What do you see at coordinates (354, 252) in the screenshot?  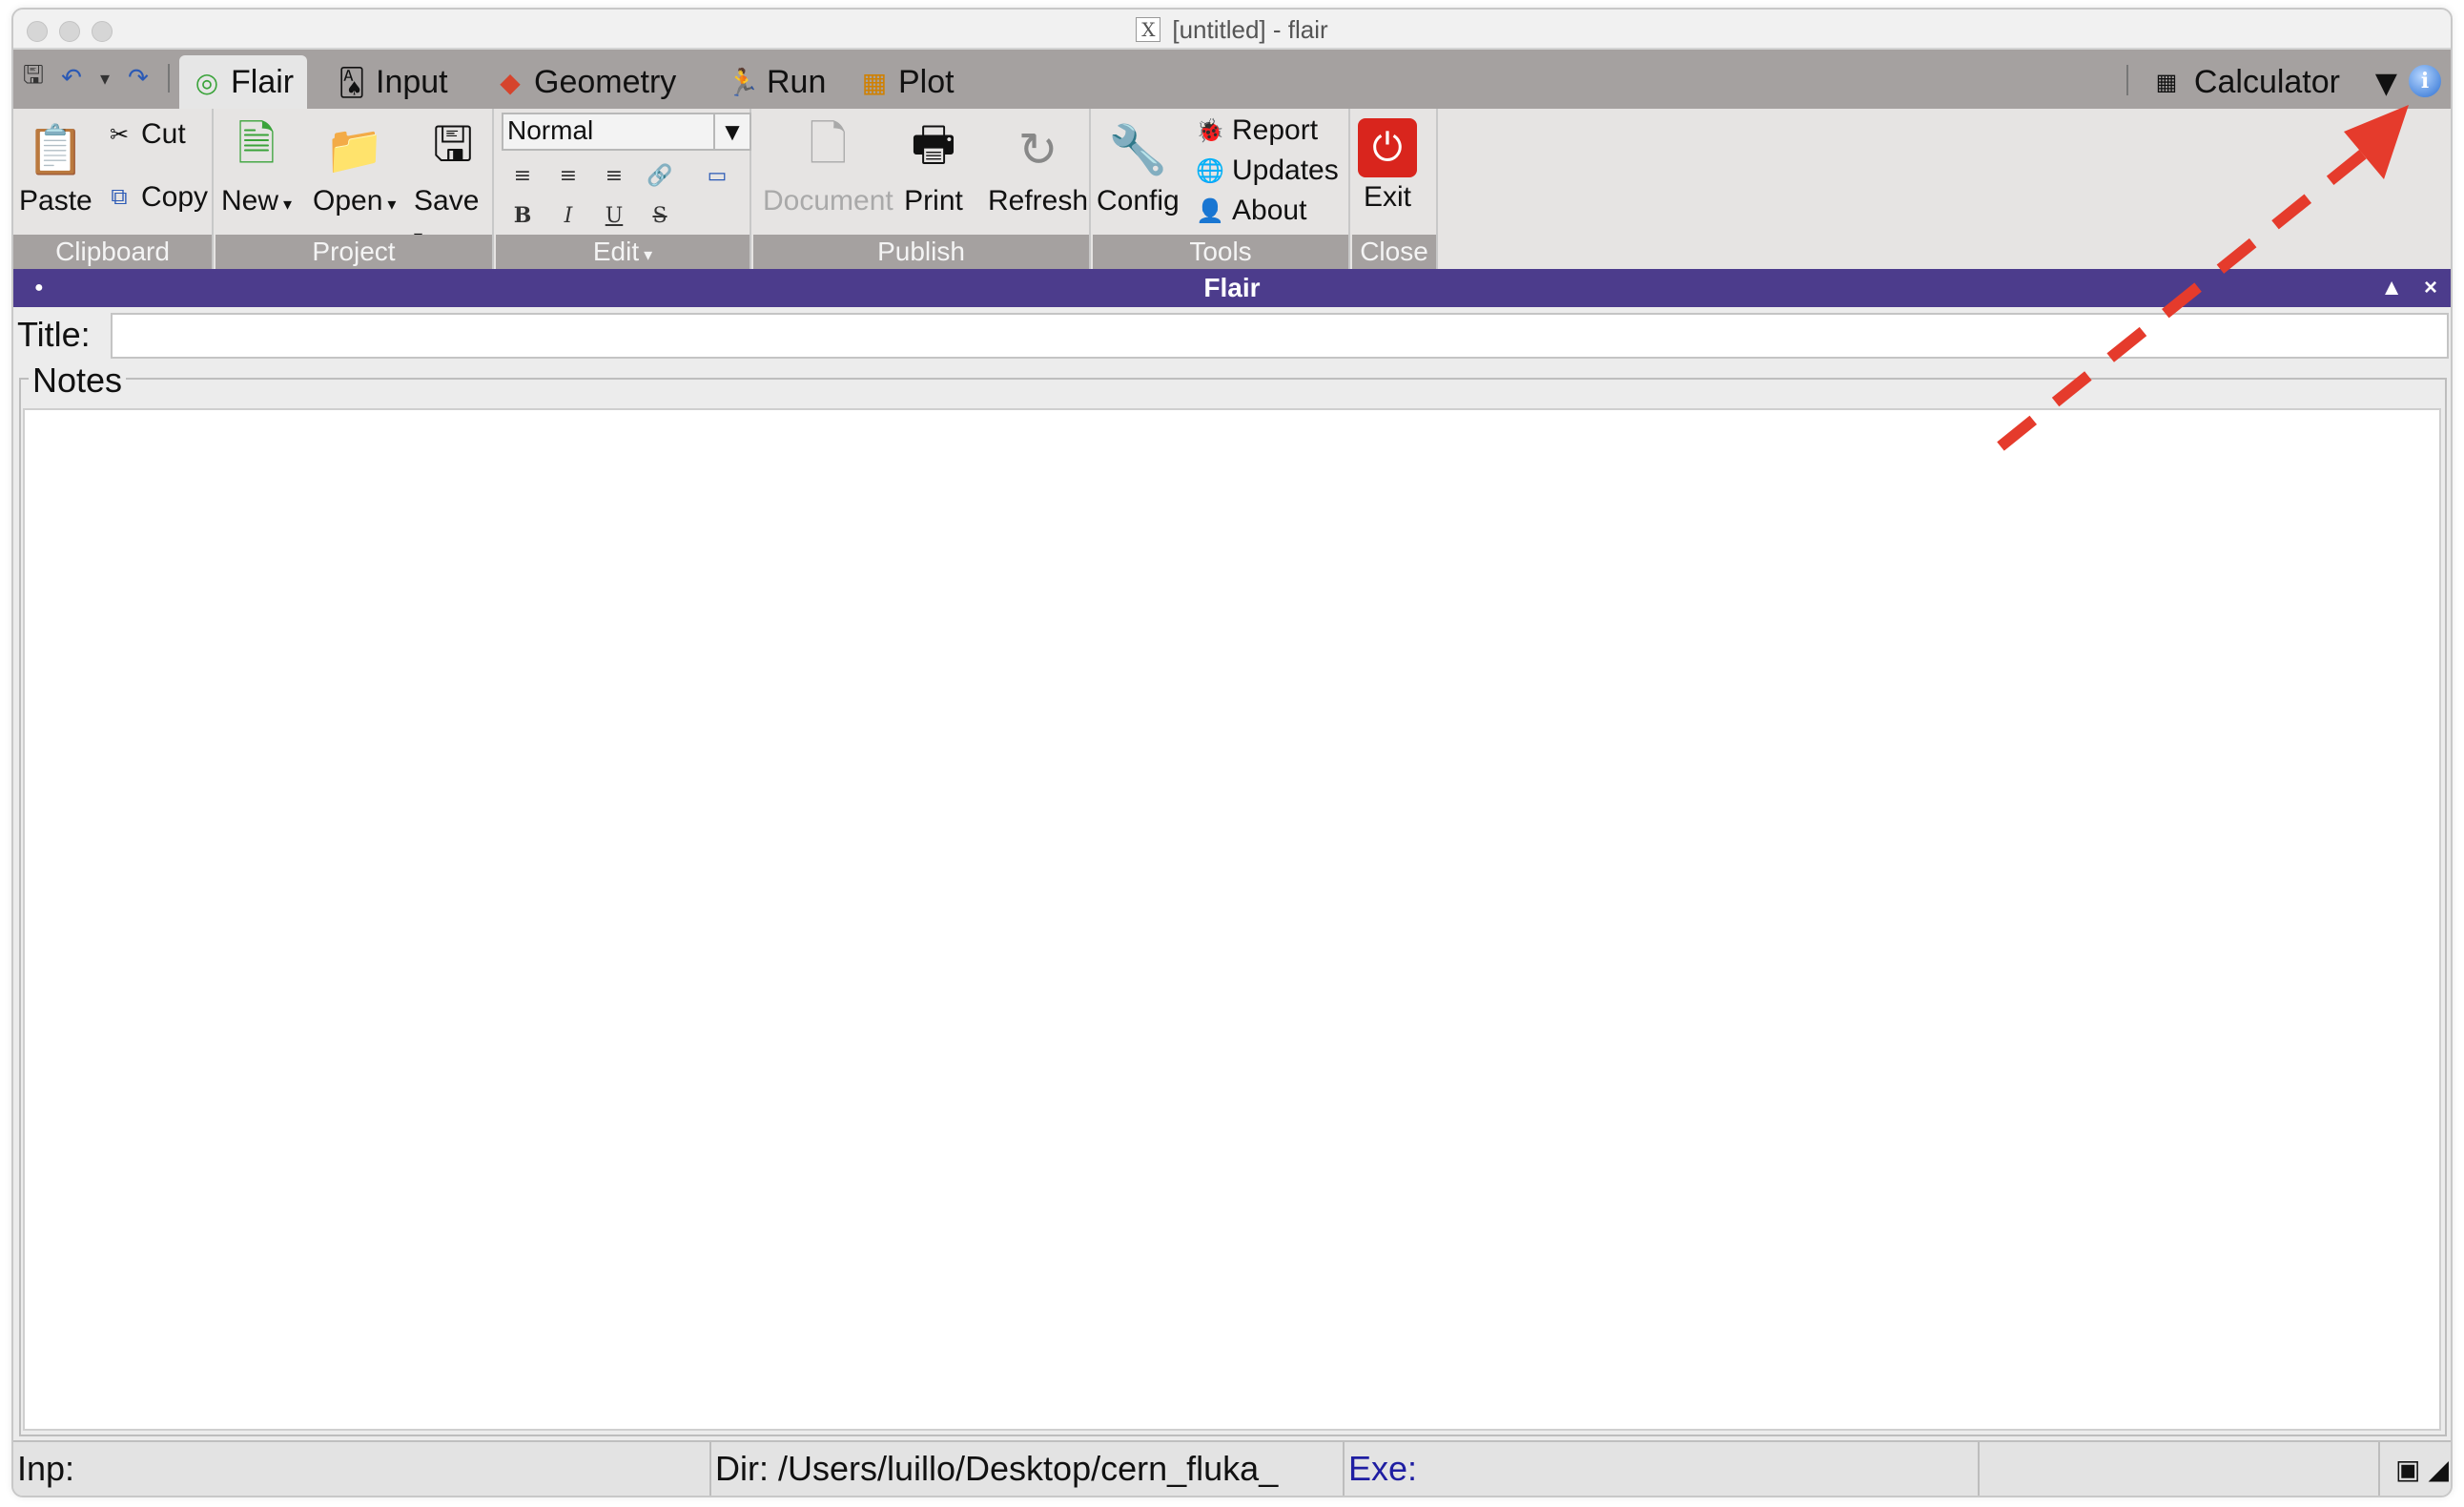 I see `group-label: Project` at bounding box center [354, 252].